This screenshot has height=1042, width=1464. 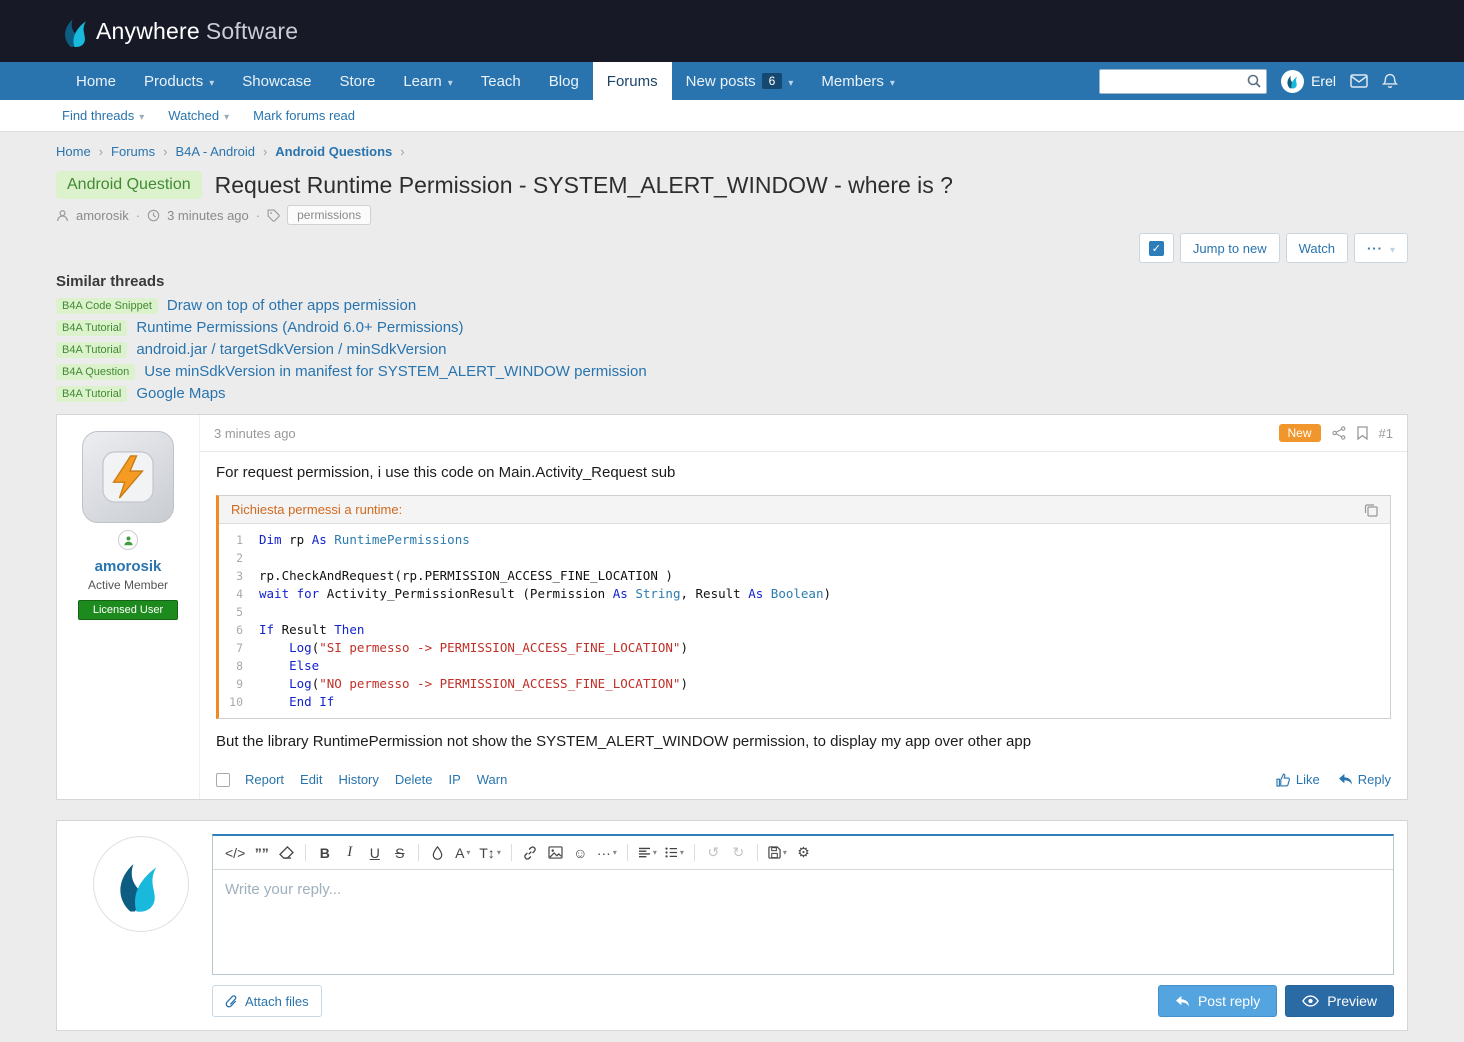 What do you see at coordinates (110, 281) in the screenshot?
I see `similar-threads-heading: Similar threads` at bounding box center [110, 281].